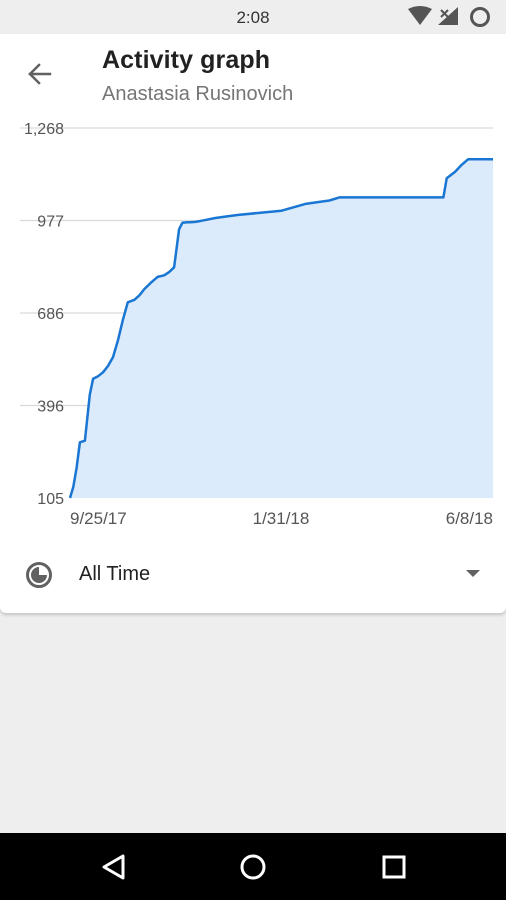 Image resolution: width=506 pixels, height=900 pixels. What do you see at coordinates (50, 407) in the screenshot?
I see `y-tick-label: 396` at bounding box center [50, 407].